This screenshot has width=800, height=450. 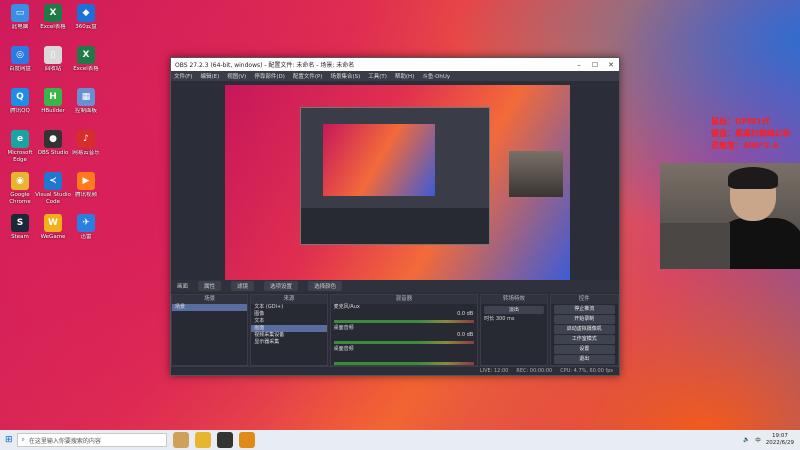 I want to click on source-item: 画面, so click(x=289, y=328).